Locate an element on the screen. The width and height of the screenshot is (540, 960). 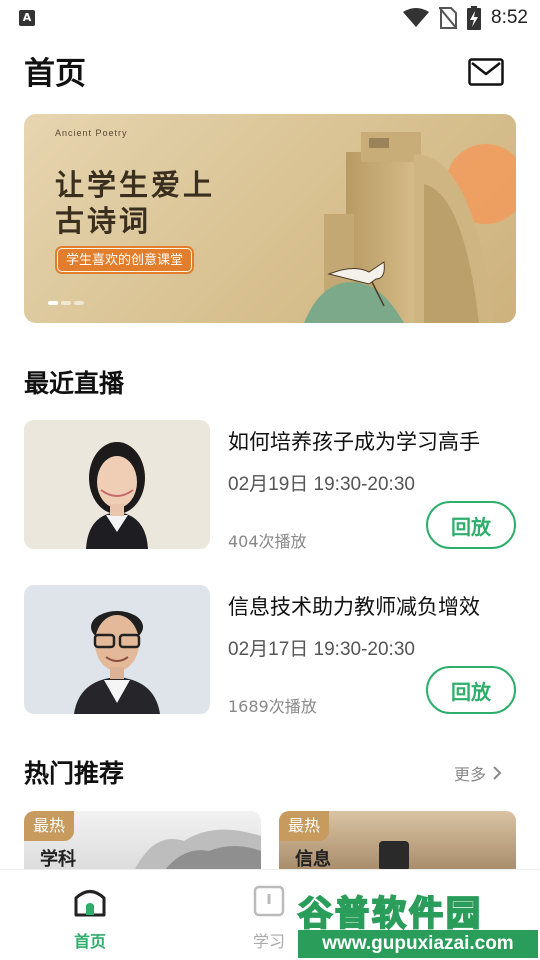
section-title-hot: 热门推荐 is located at coordinates (74, 773).